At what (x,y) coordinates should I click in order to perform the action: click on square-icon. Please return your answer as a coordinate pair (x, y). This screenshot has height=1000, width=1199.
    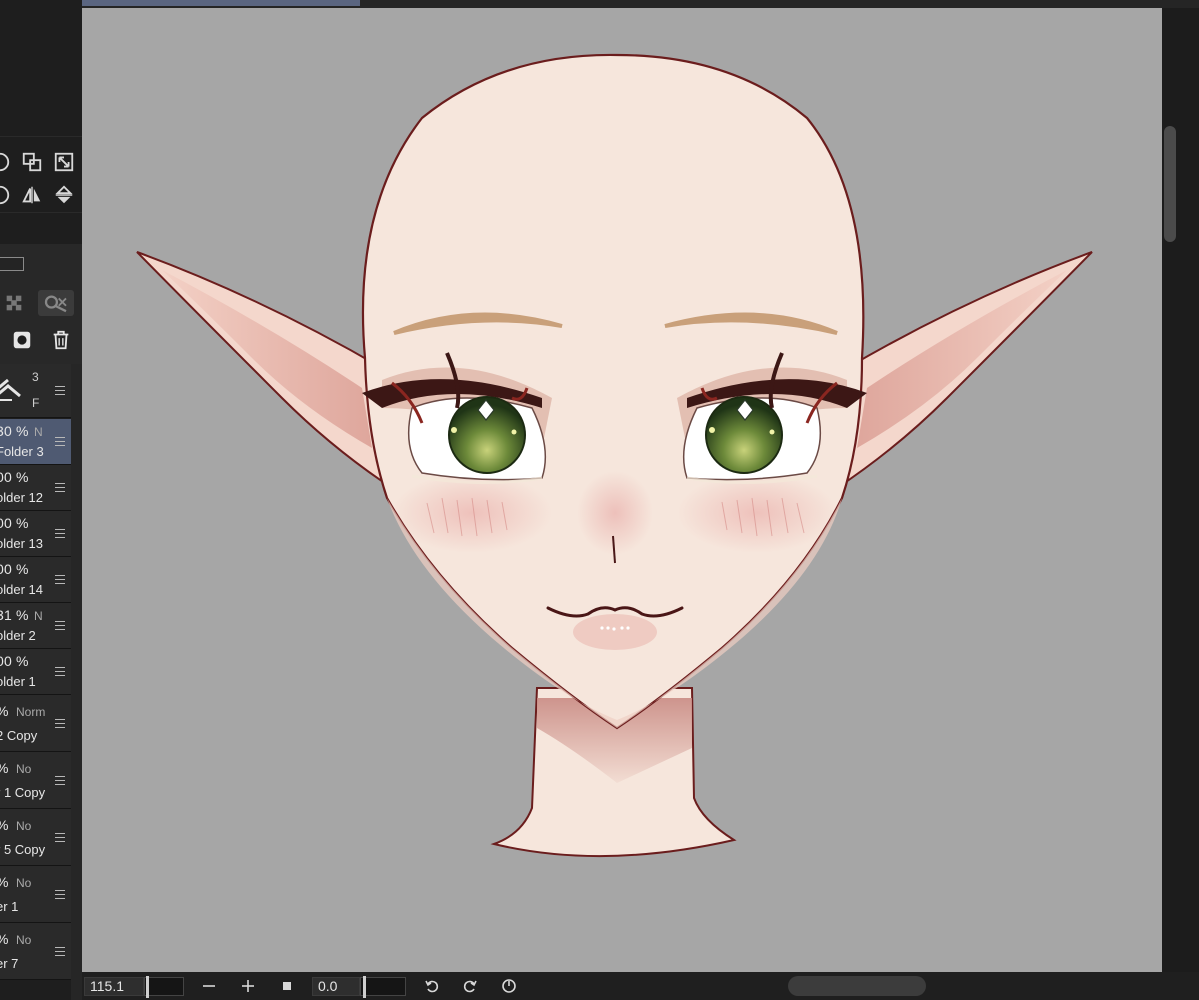
    Looking at the image, I should click on (287, 986).